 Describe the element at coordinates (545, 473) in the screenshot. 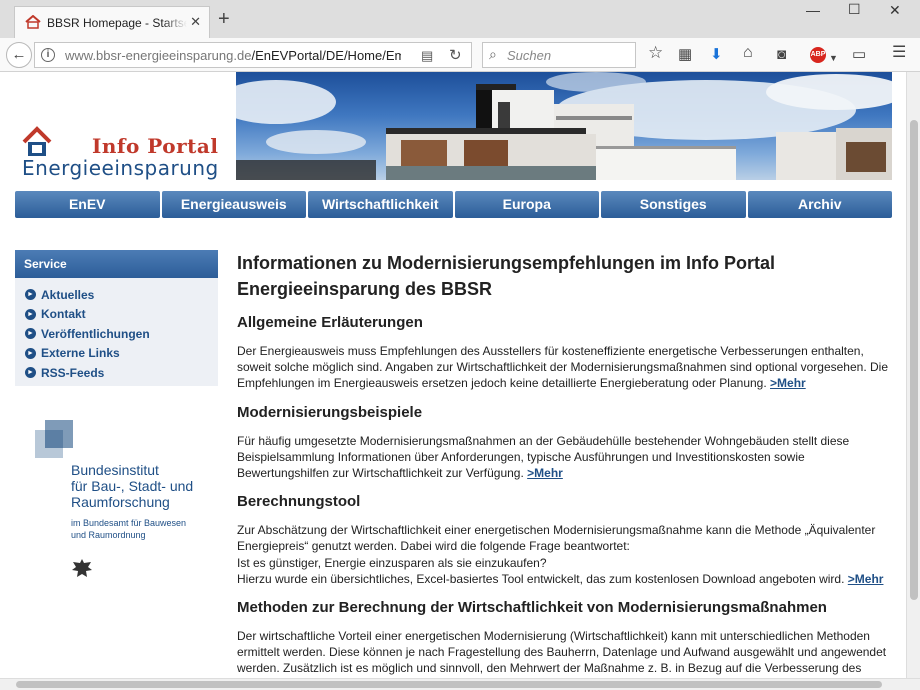

I see `more-link-modernisierungsbeispiele: >Mehr` at that location.